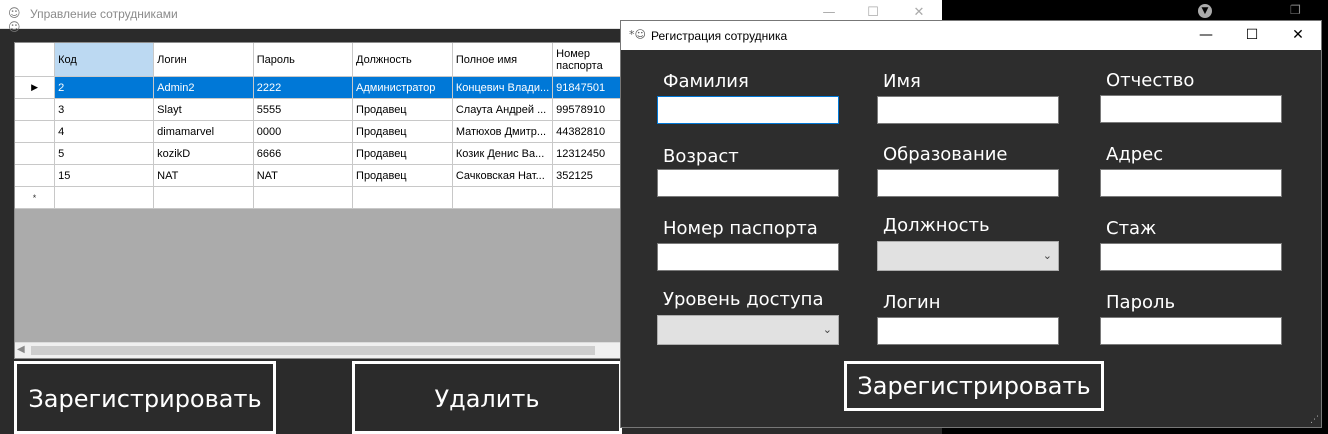 Image resolution: width=1328 pixels, height=434 pixels. What do you see at coordinates (303, 131) in the screenshot?
I see `table-cell: 0000` at bounding box center [303, 131].